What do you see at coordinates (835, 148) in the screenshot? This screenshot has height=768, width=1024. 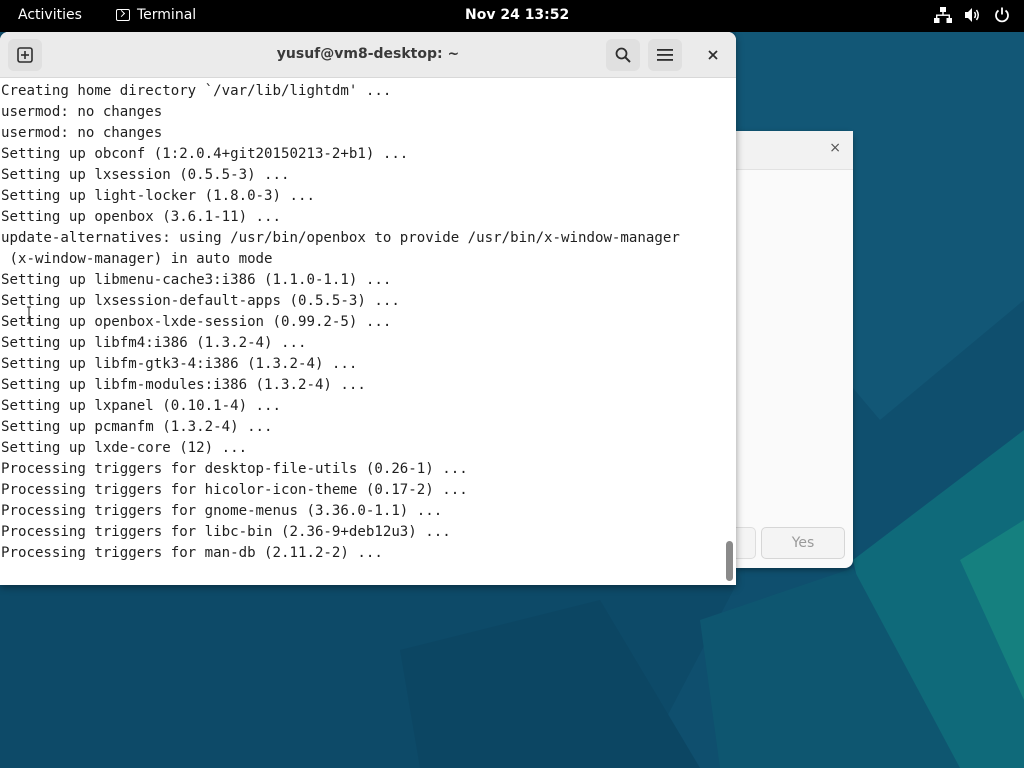 I see `dialog-close-button: ×` at bounding box center [835, 148].